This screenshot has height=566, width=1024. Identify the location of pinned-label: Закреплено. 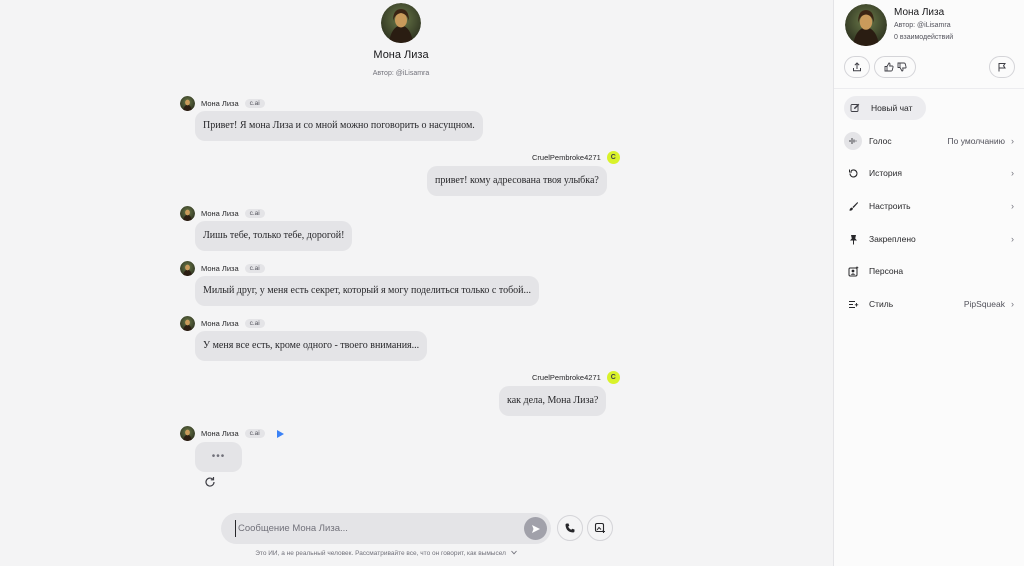
(892, 239).